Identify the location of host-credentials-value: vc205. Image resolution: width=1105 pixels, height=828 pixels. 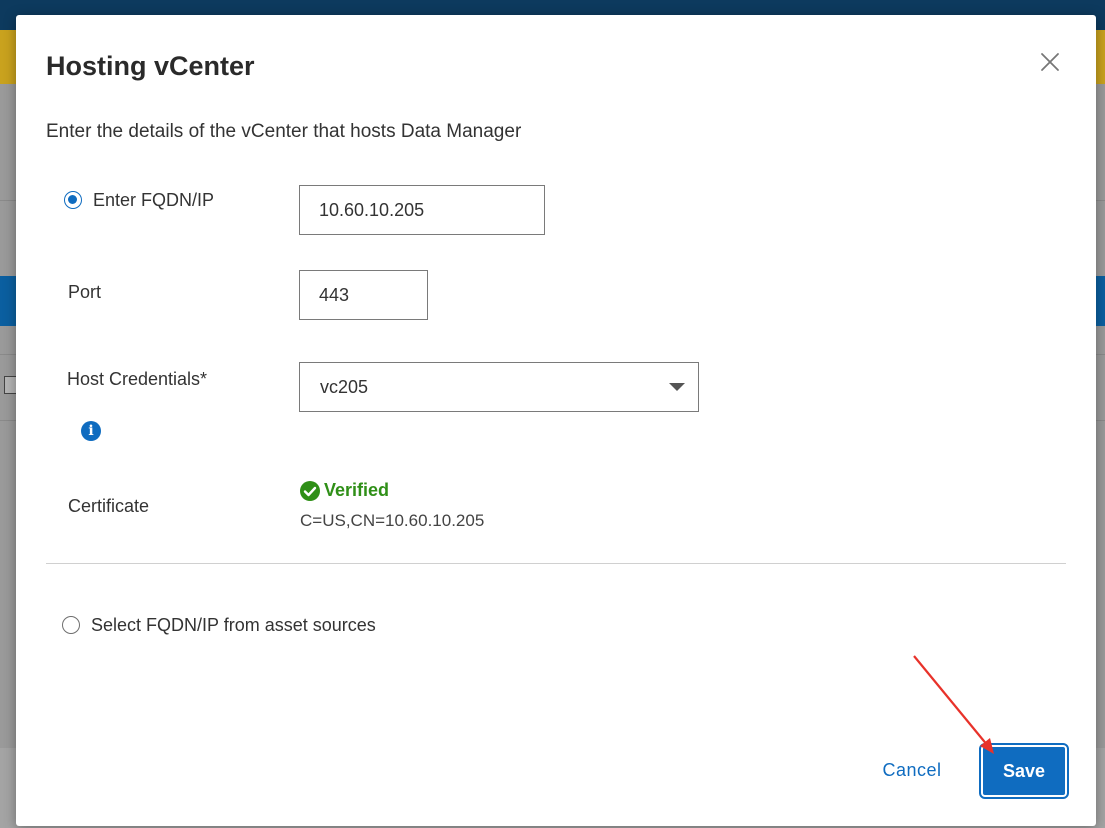
(344, 387).